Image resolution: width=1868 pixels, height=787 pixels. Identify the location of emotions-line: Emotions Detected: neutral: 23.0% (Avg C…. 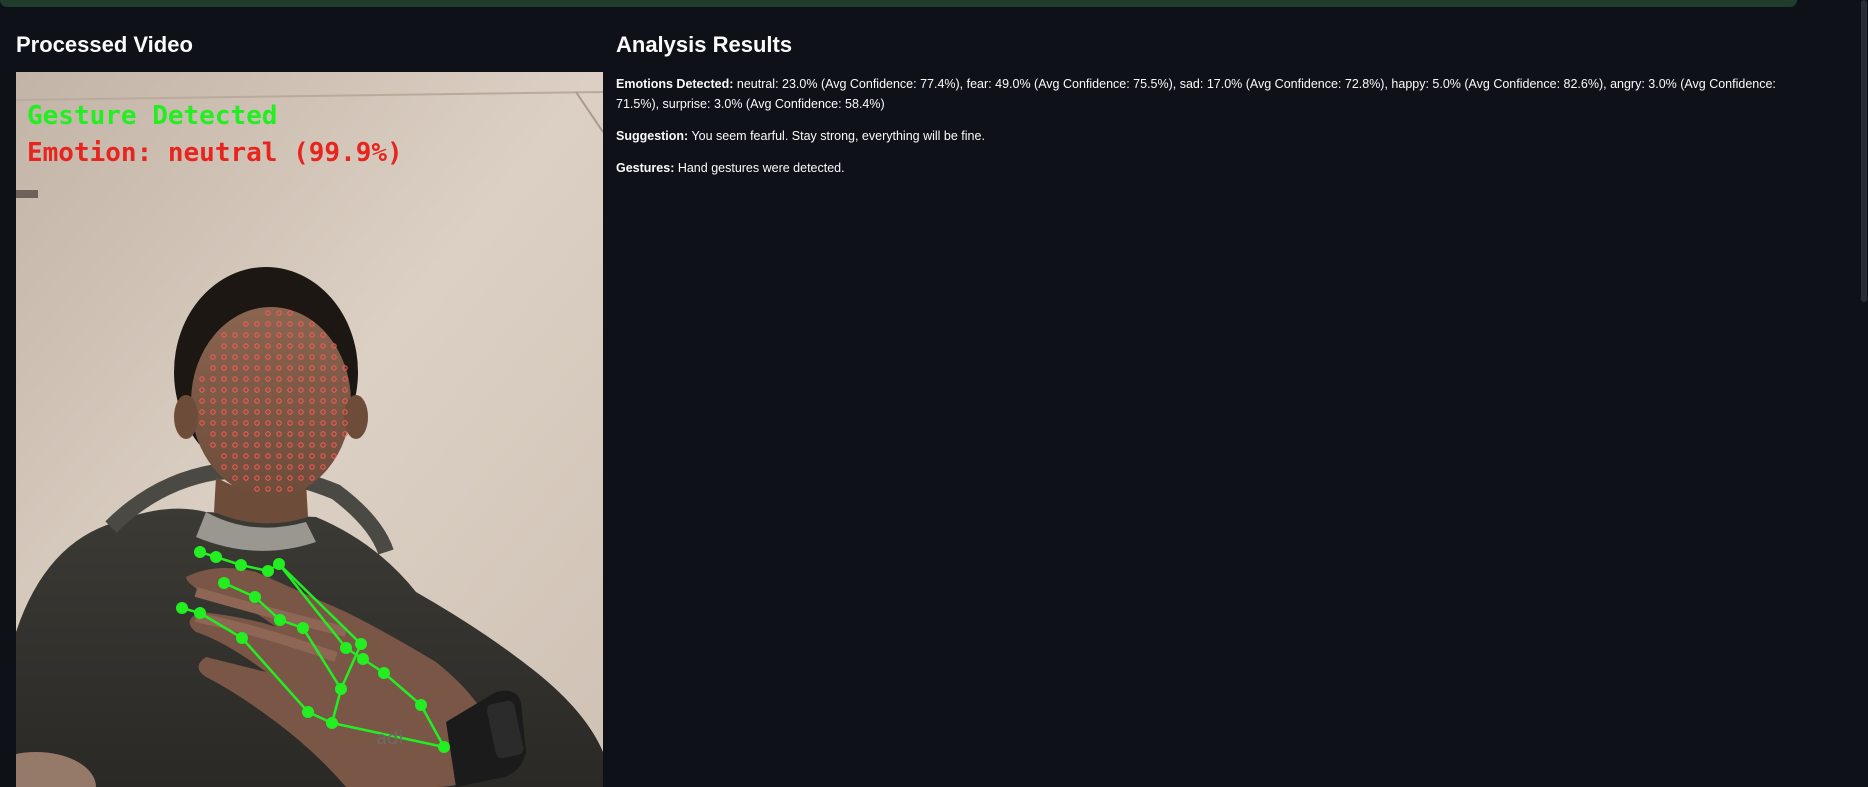
(1201, 94).